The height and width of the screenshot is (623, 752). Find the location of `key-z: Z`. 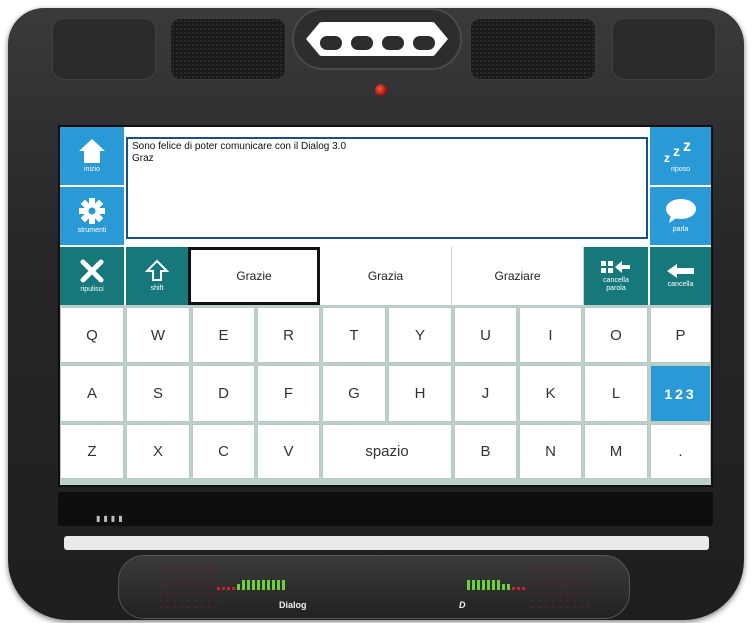

key-z: Z is located at coordinates (92, 451).